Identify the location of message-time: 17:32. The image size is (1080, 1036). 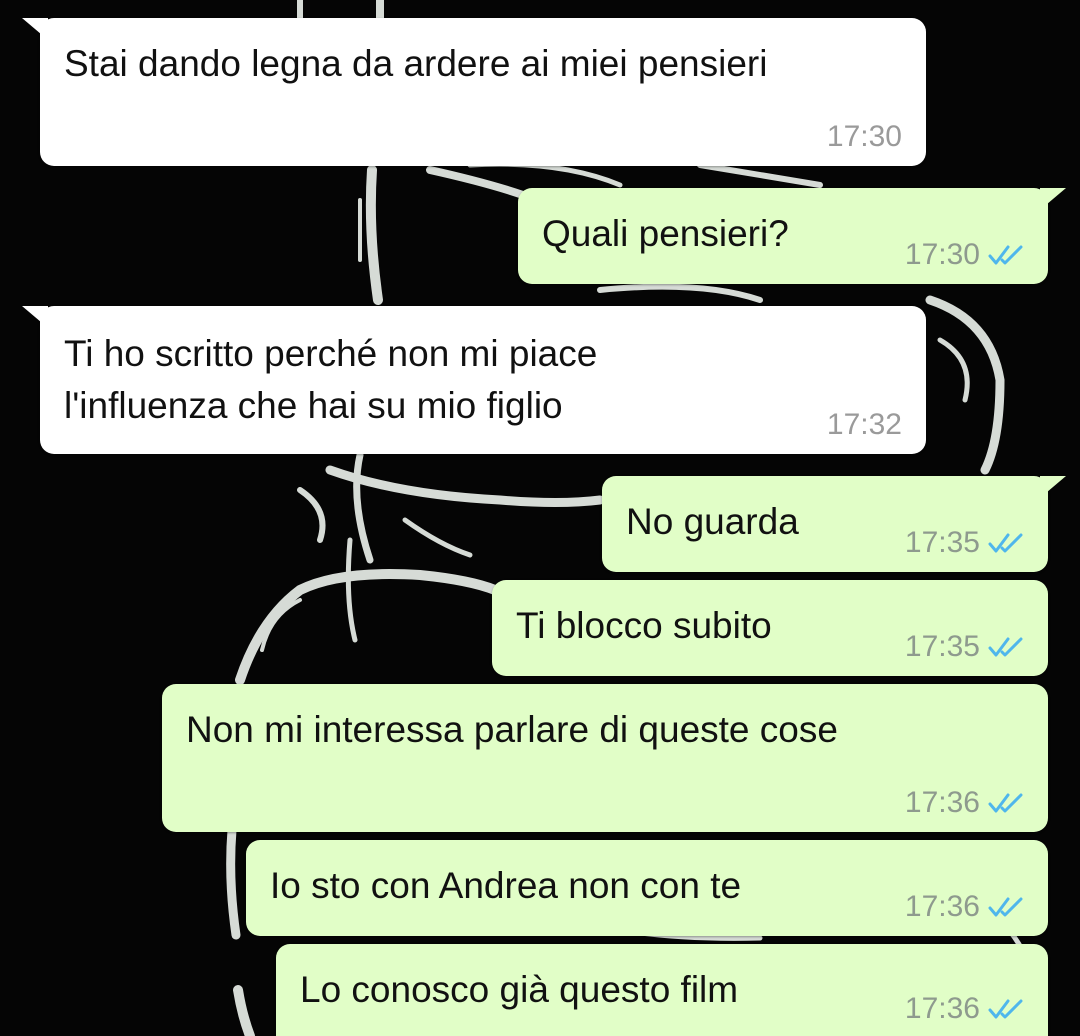
(864, 424).